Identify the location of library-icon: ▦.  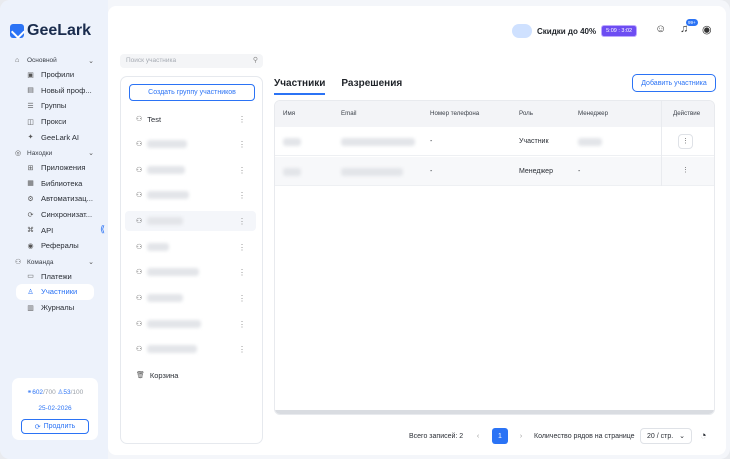
(30, 184).